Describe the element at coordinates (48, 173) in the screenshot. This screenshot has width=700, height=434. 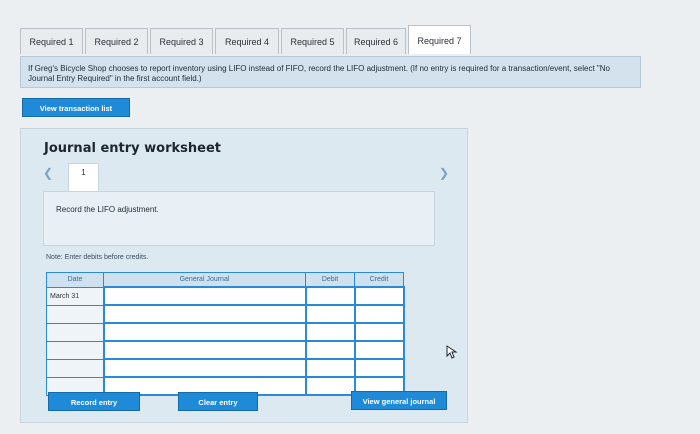
I see `chevron-left-icon: ❮` at that location.